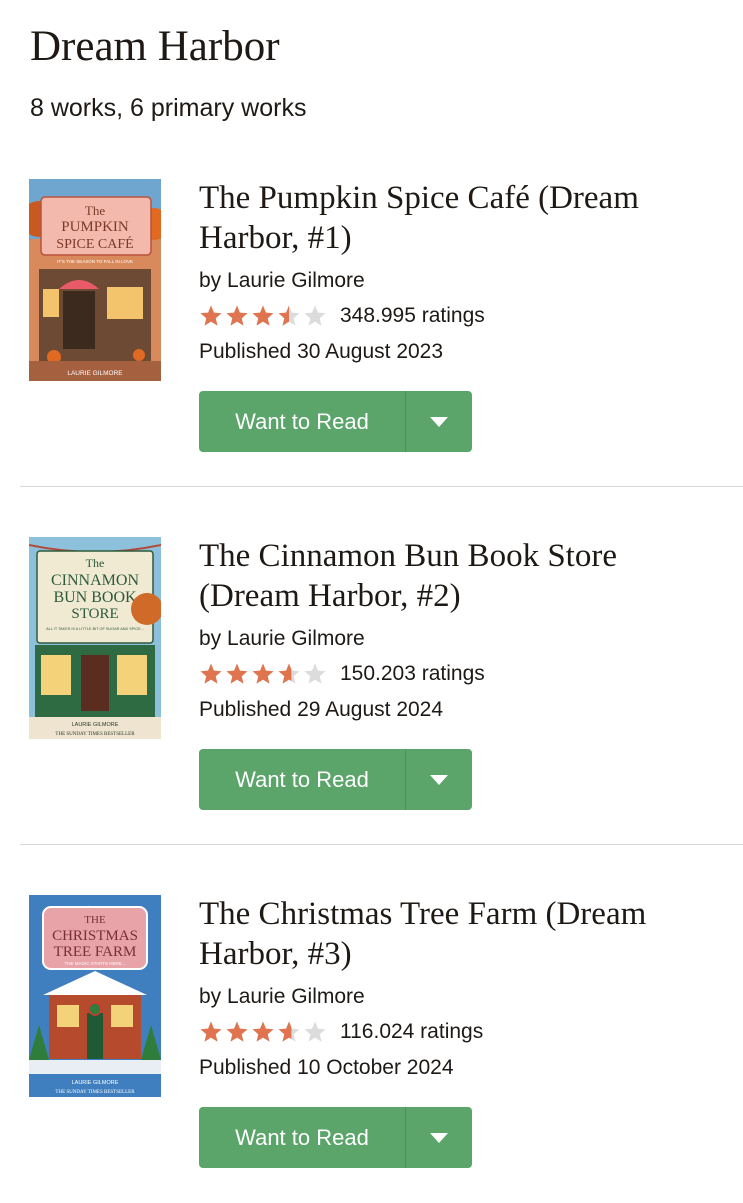 Image resolution: width=743 pixels, height=1203 pixels. I want to click on publication-date: Published 30 August 2023, so click(321, 351).